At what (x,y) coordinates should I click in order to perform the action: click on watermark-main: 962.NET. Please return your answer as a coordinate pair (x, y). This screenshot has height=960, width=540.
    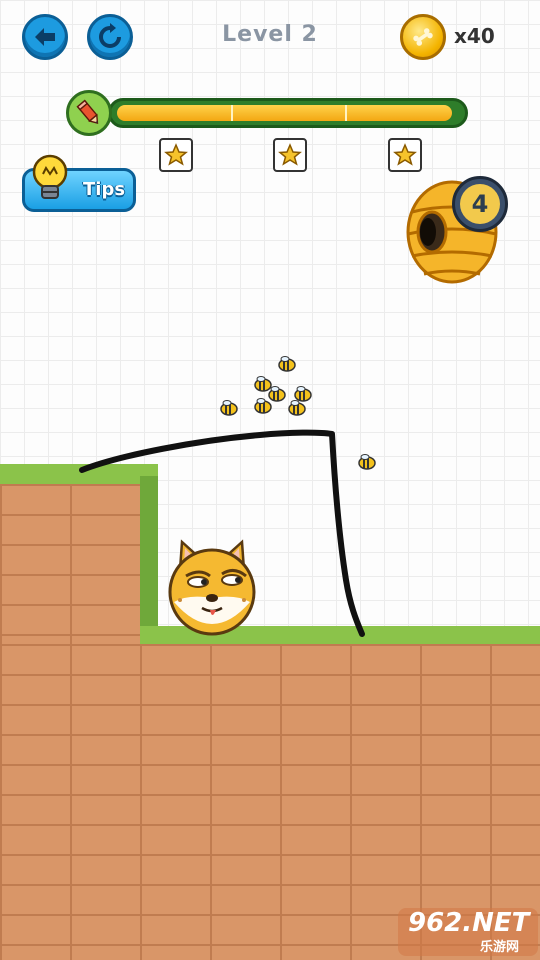
    Looking at the image, I should click on (469, 923).